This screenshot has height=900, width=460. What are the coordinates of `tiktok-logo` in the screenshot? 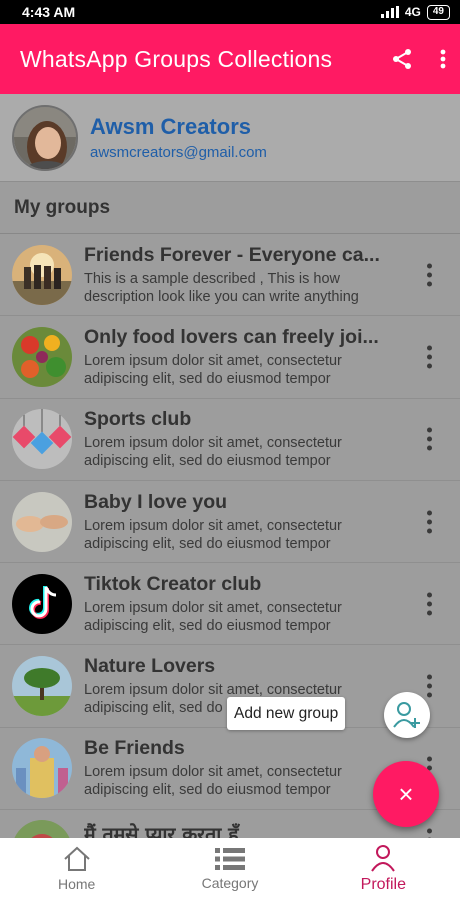 It's located at (42, 603).